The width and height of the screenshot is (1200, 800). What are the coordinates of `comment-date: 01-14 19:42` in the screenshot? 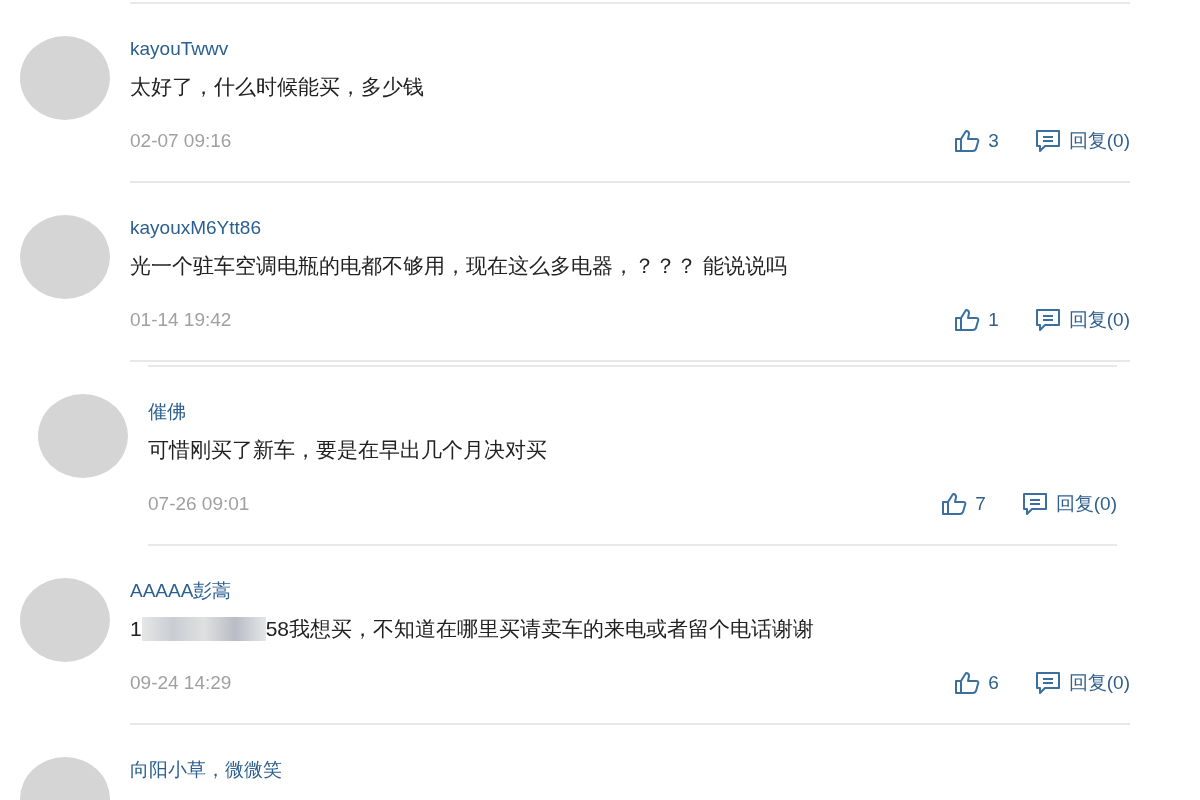 It's located at (181, 320).